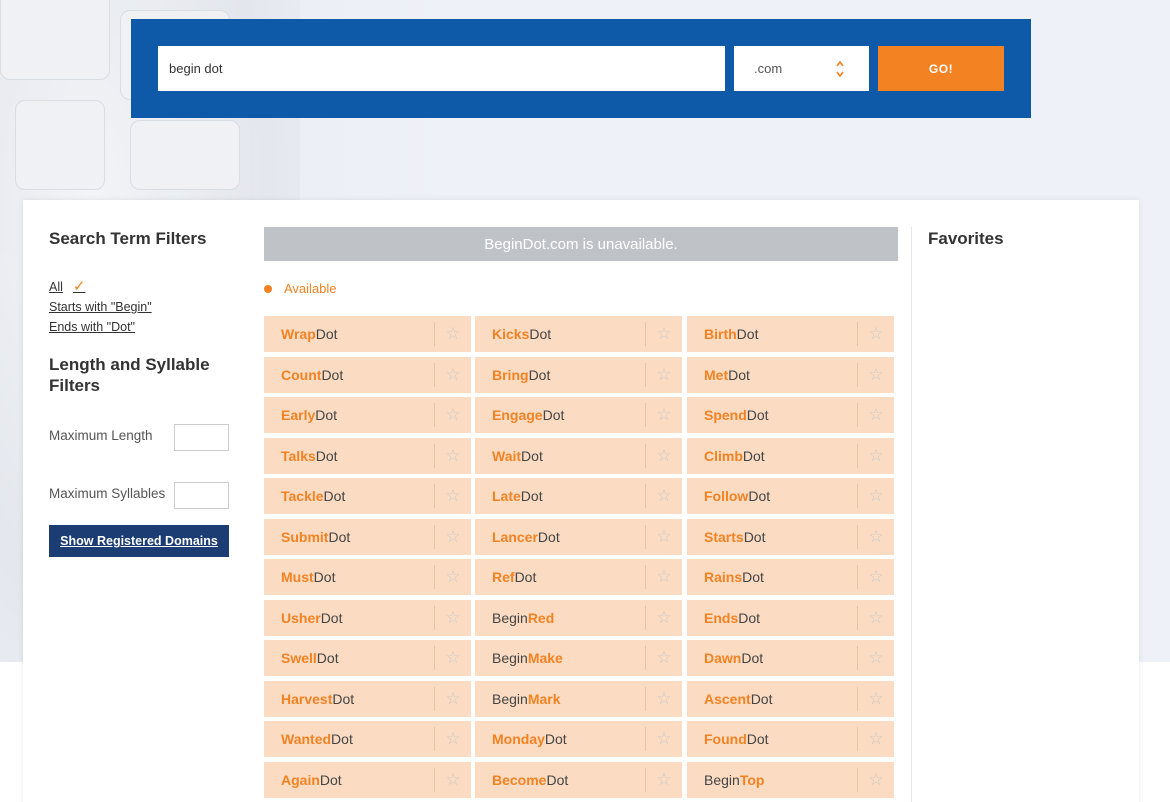 The width and height of the screenshot is (1170, 802). What do you see at coordinates (367, 699) in the screenshot?
I see `domain-suggestion-tile: HarvestDot ☆` at bounding box center [367, 699].